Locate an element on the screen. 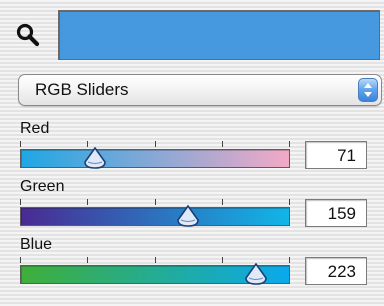 This screenshot has width=384, height=306. red-value-field: 71 is located at coordinates (336, 155).